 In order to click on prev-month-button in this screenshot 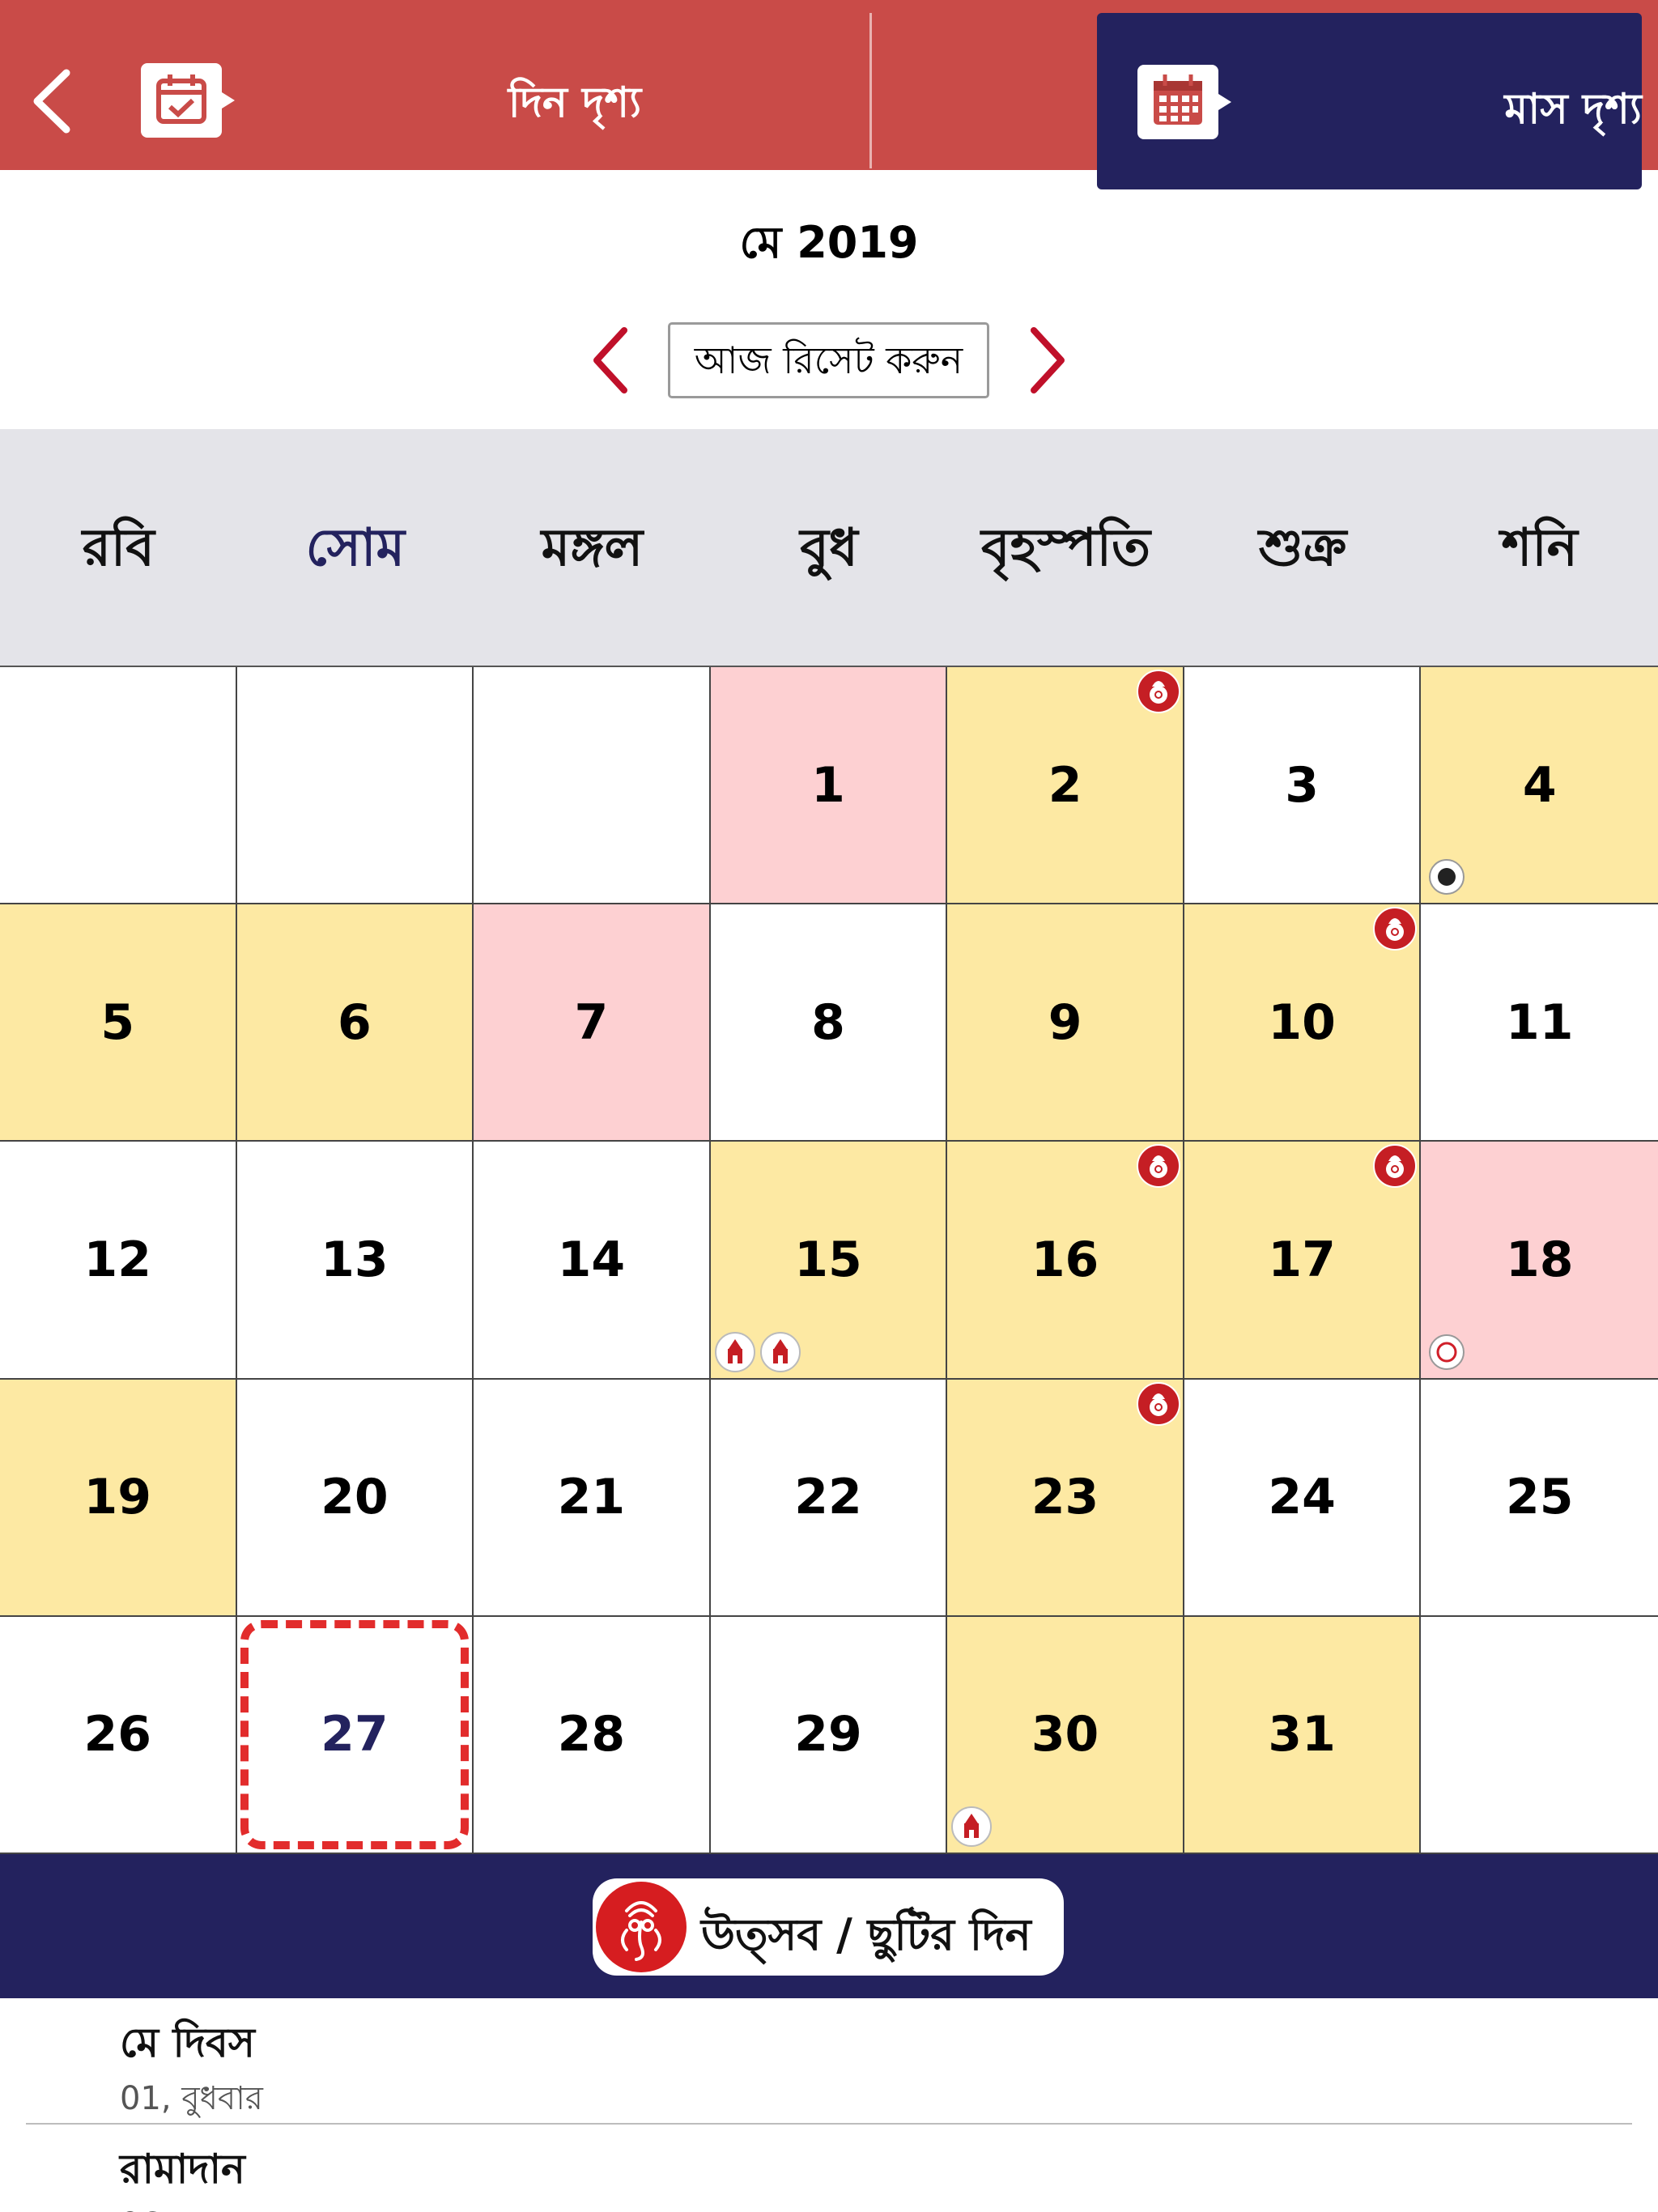, I will do `click(611, 360)`.